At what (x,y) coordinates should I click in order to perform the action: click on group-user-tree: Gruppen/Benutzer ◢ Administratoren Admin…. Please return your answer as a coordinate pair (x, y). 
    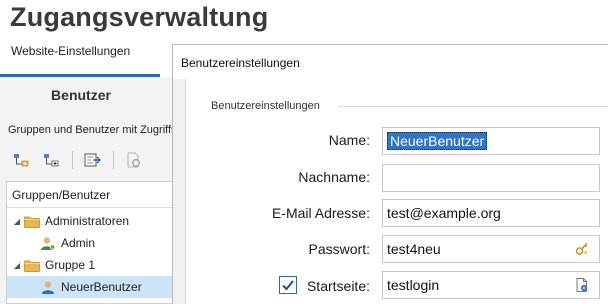
    Looking at the image, I should click on (89, 242).